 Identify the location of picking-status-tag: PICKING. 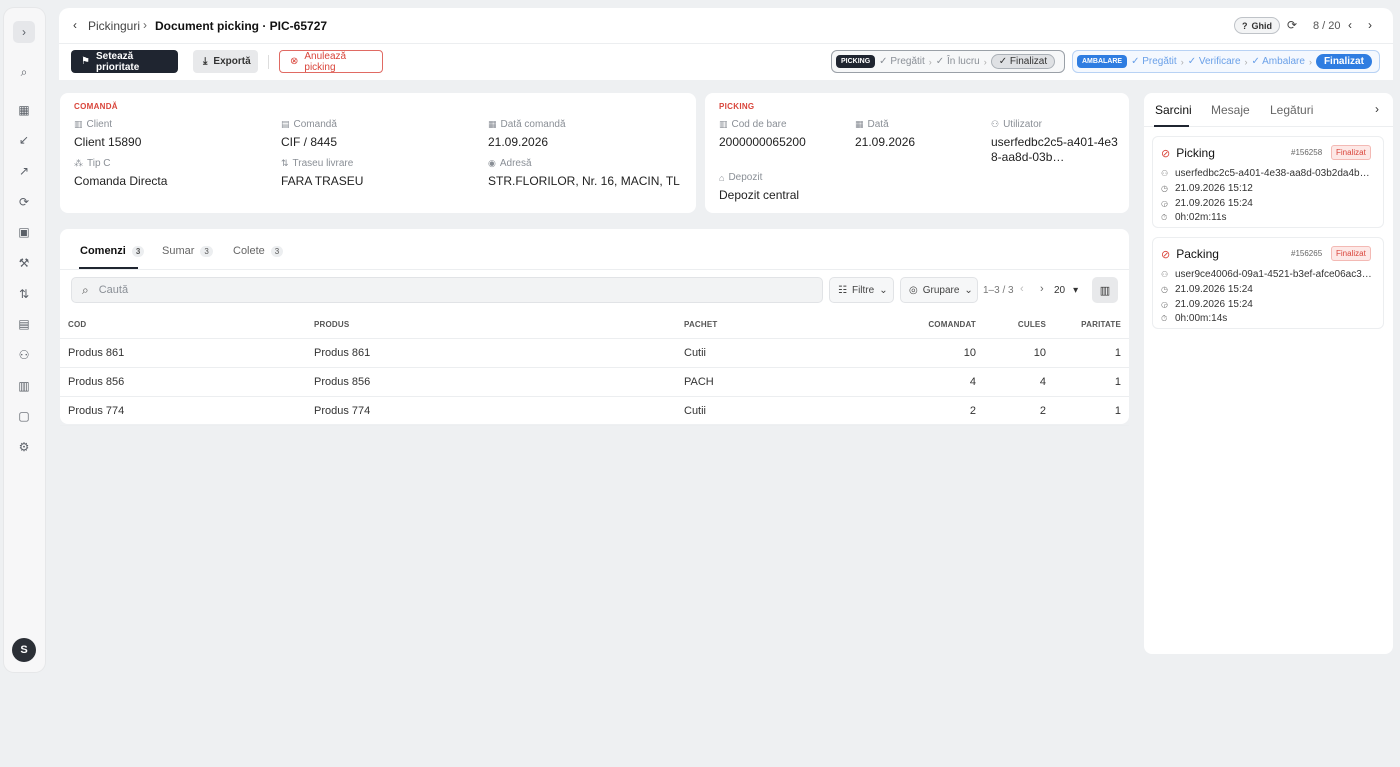
(856, 61).